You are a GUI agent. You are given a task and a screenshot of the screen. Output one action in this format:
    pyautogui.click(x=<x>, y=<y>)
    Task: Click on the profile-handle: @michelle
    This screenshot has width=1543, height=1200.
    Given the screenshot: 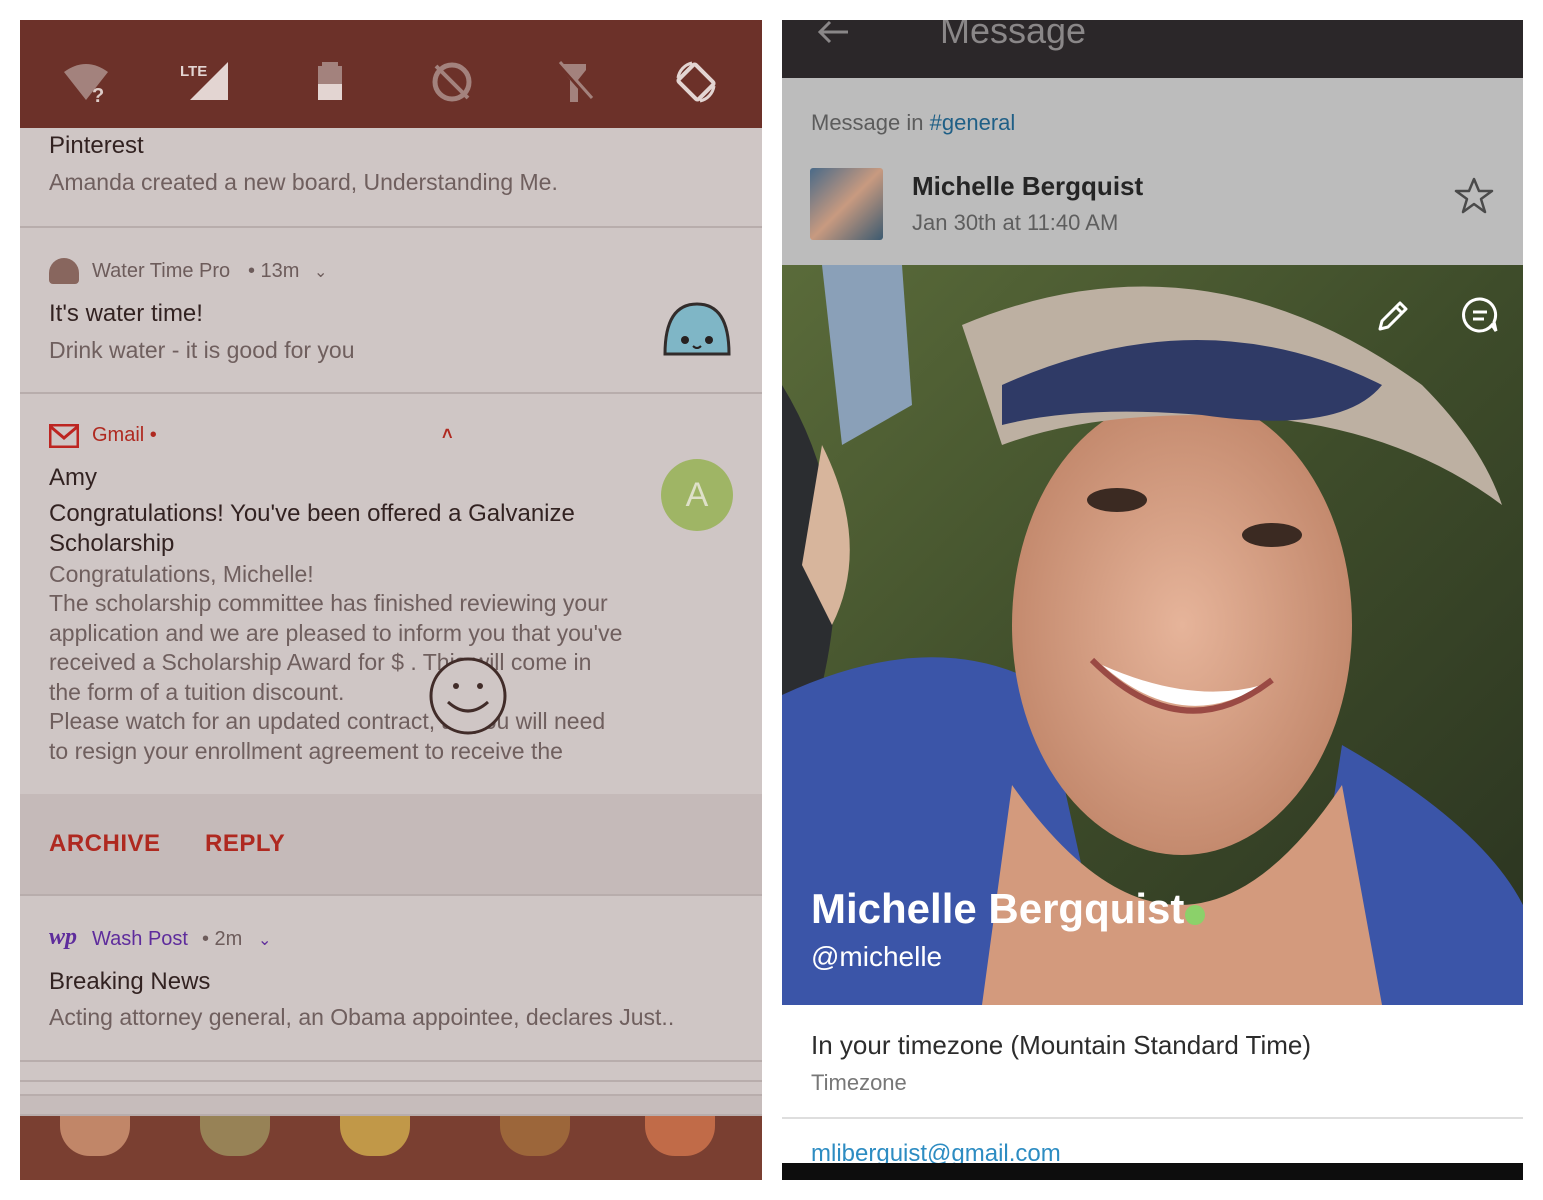 What is the action you would take?
    pyautogui.click(x=877, y=956)
    